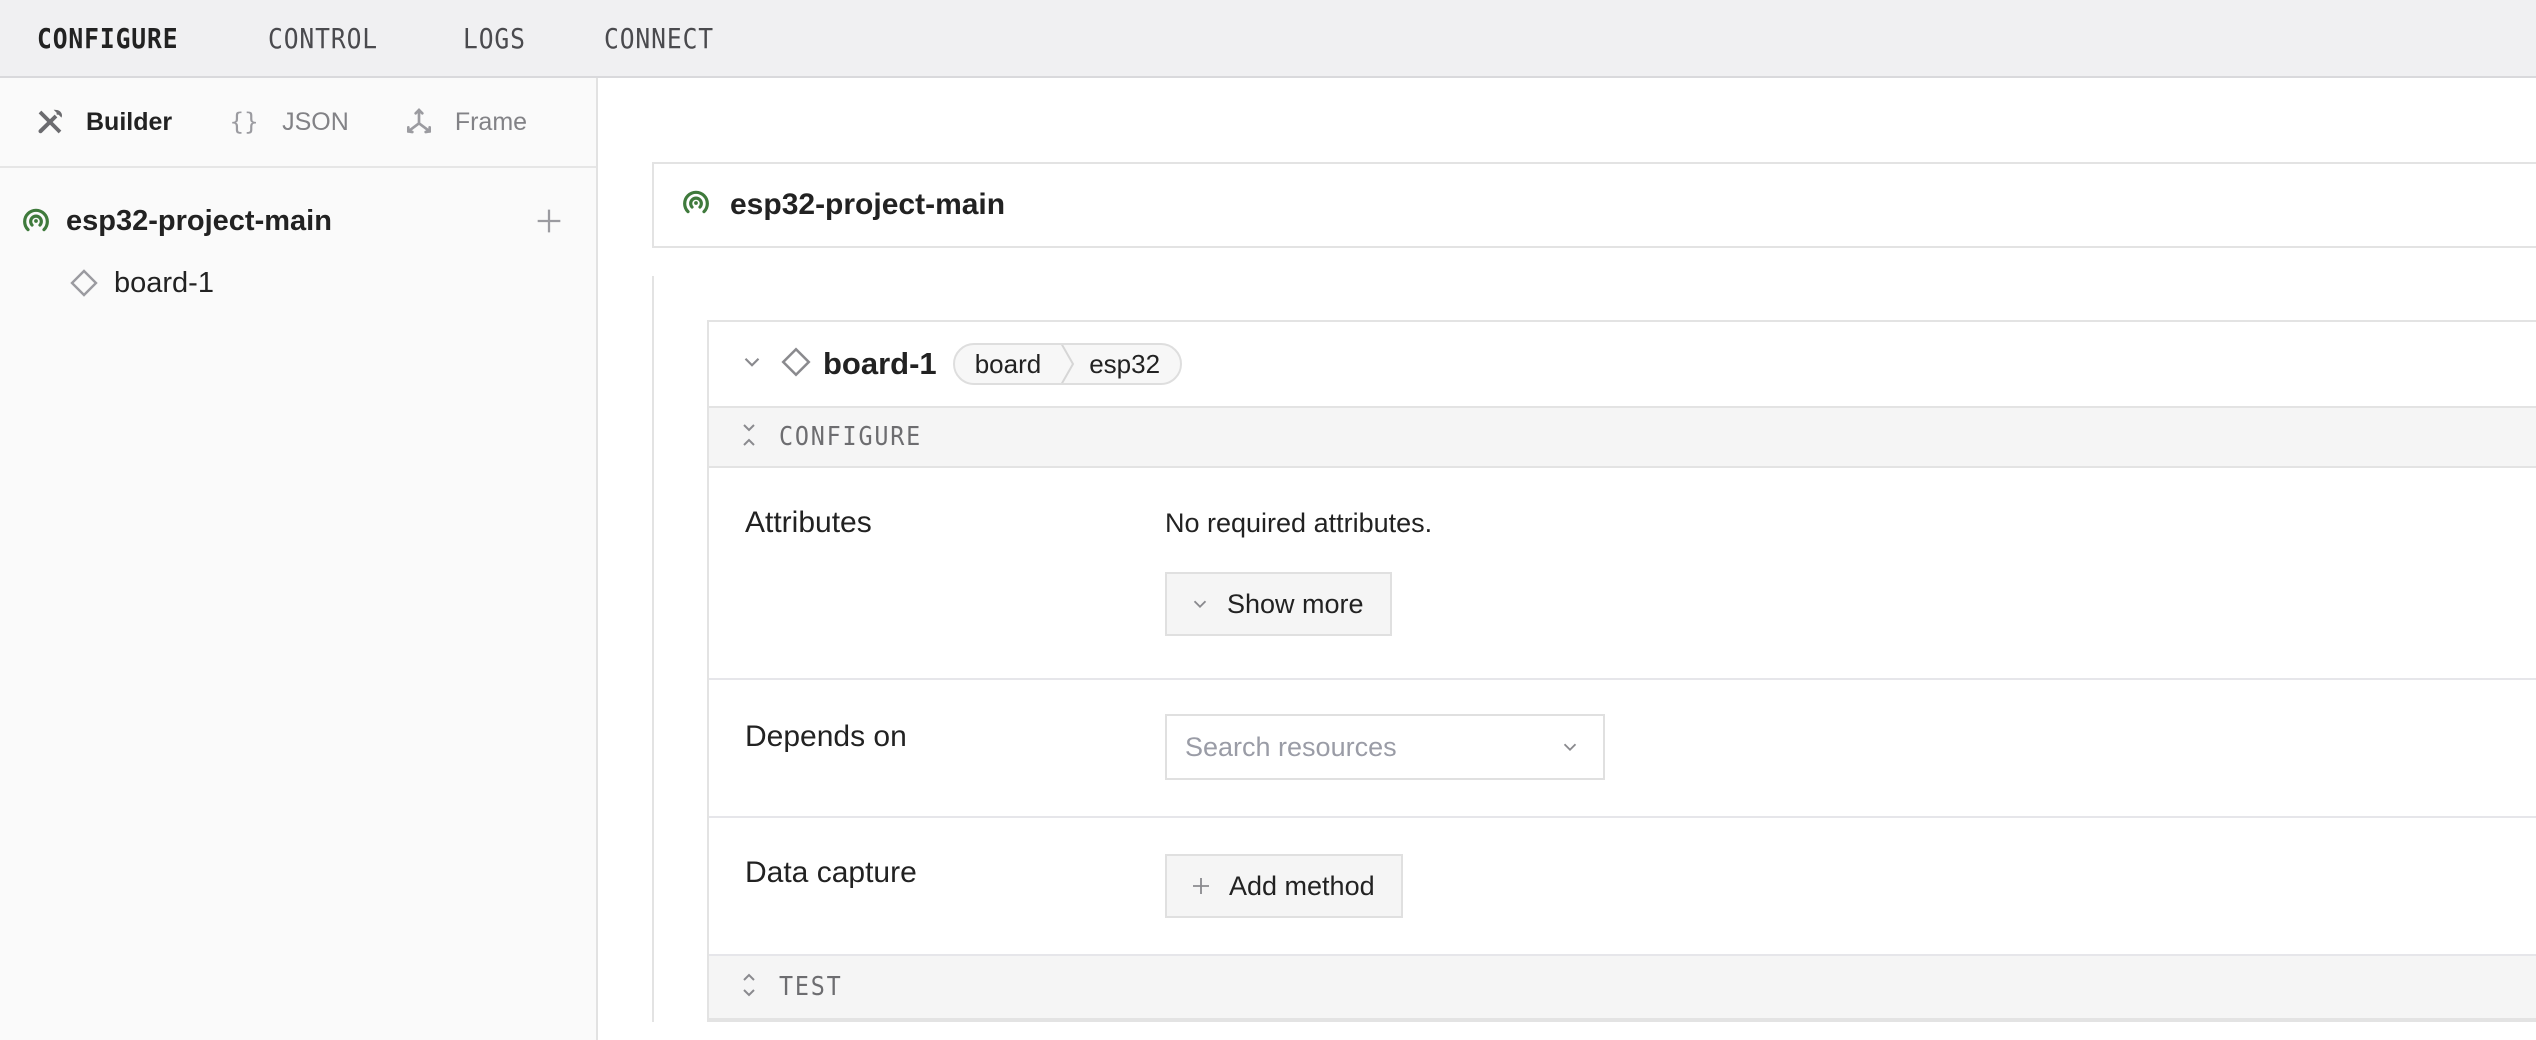  I want to click on collapse-icon, so click(749, 437).